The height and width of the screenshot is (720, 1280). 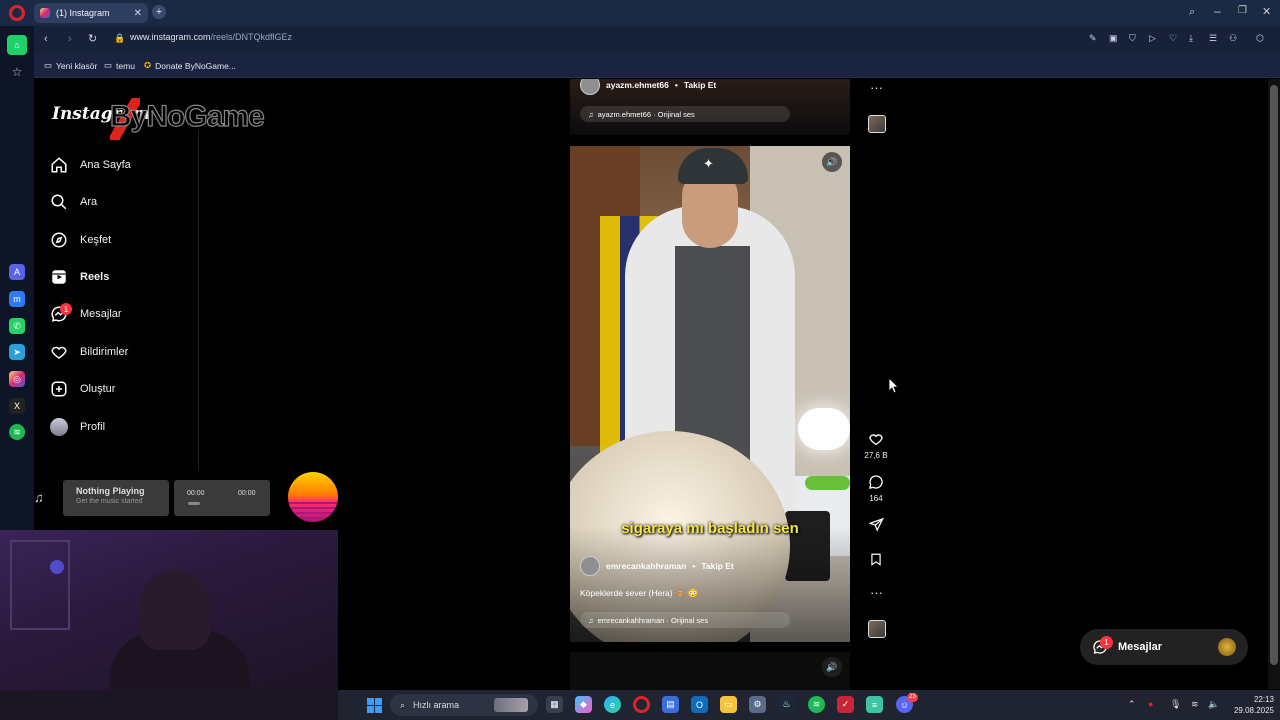 What do you see at coordinates (1217, 11) in the screenshot?
I see `minimize-icon: –` at bounding box center [1217, 11].